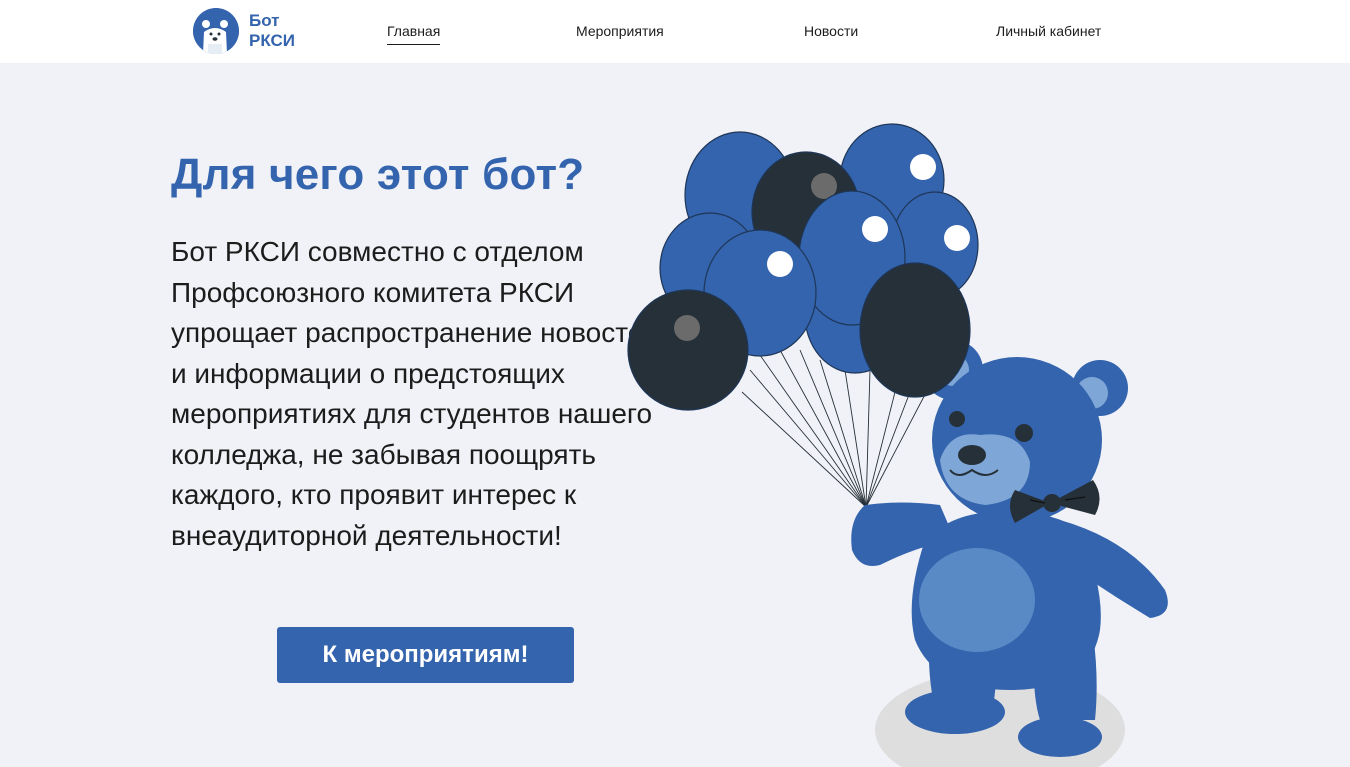 The width and height of the screenshot is (1350, 767). Describe the element at coordinates (1048, 31) in the screenshot. I see `nav-item-account: Личный кабинет` at that location.